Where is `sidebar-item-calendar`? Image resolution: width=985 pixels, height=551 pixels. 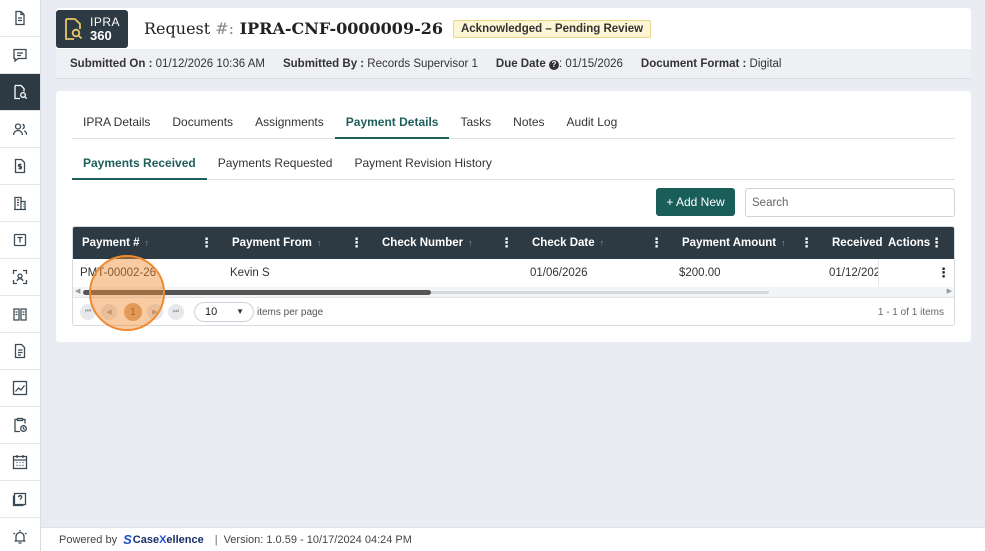
sidebar-item-calendar is located at coordinates (20, 462).